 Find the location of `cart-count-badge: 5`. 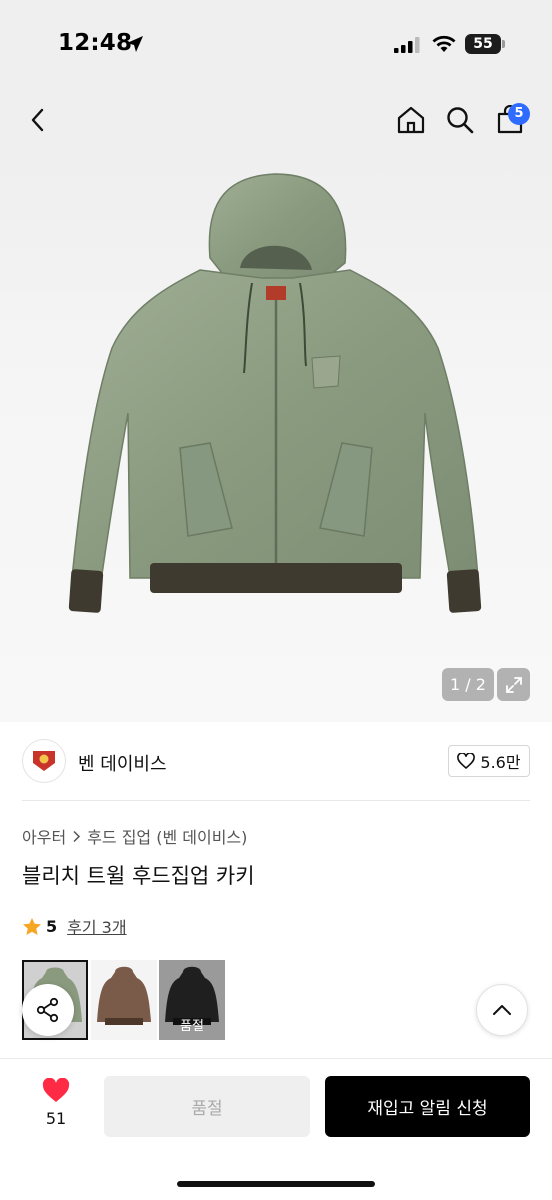

cart-count-badge: 5 is located at coordinates (519, 114).